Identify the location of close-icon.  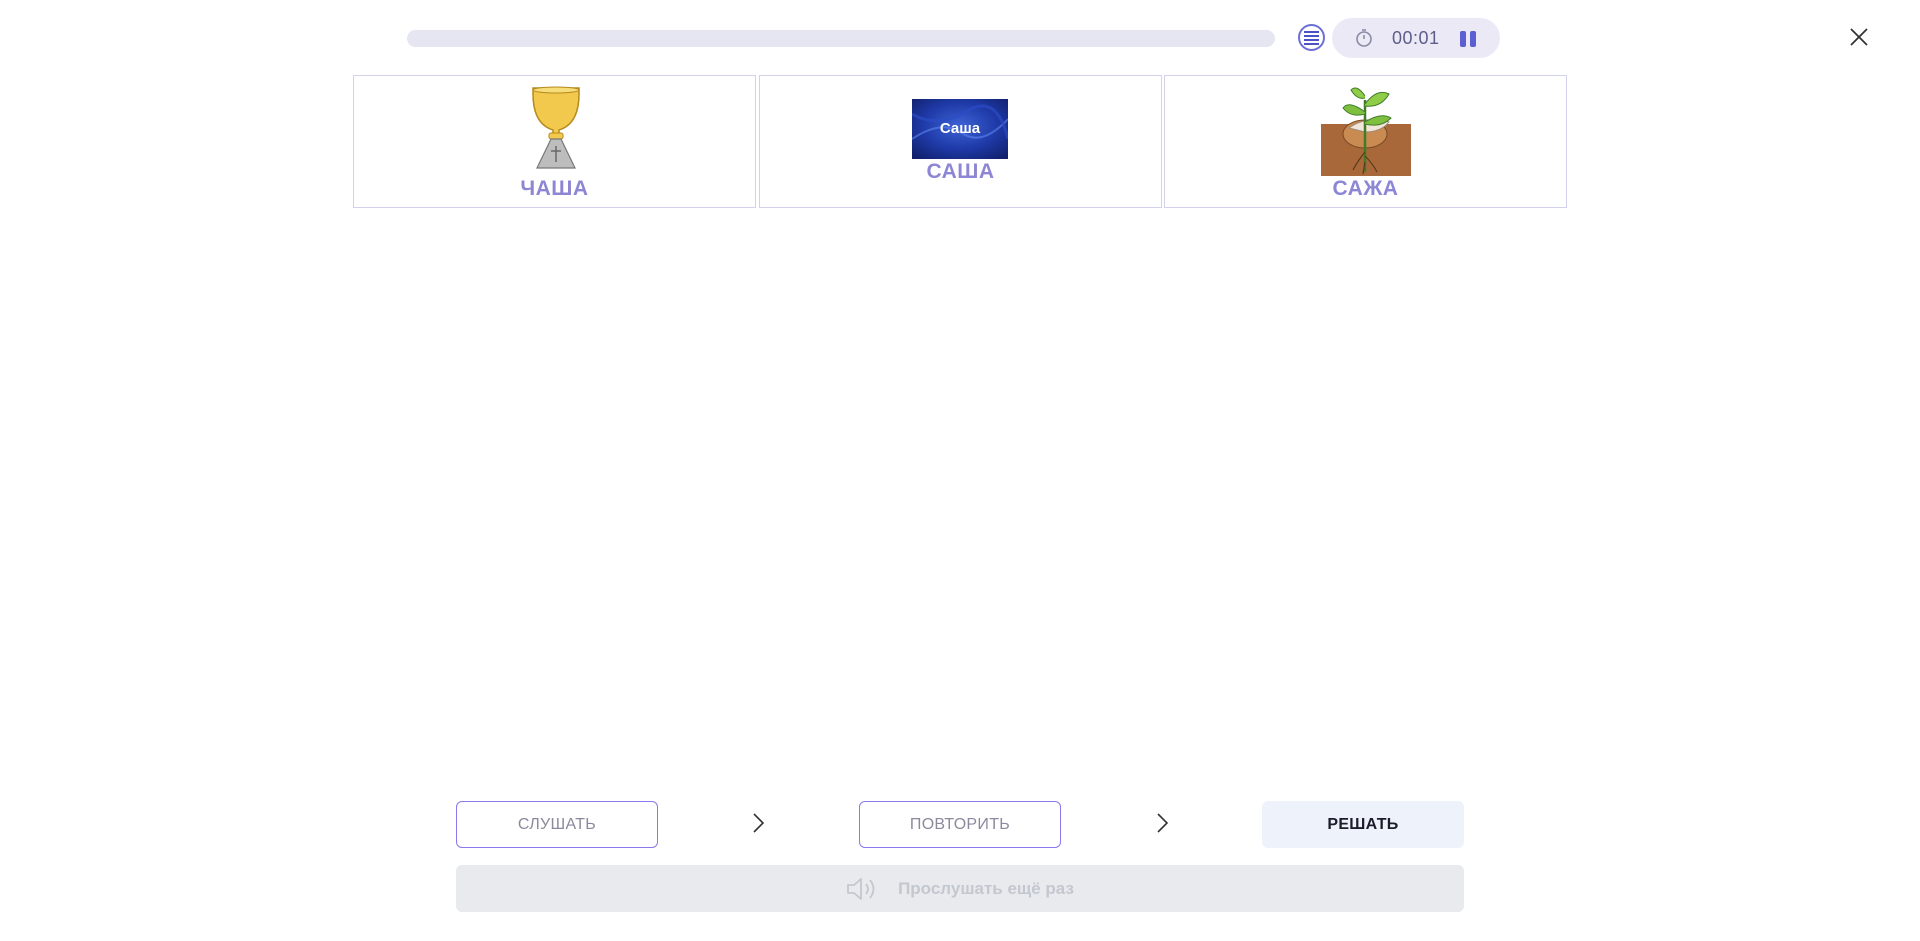
(1859, 37).